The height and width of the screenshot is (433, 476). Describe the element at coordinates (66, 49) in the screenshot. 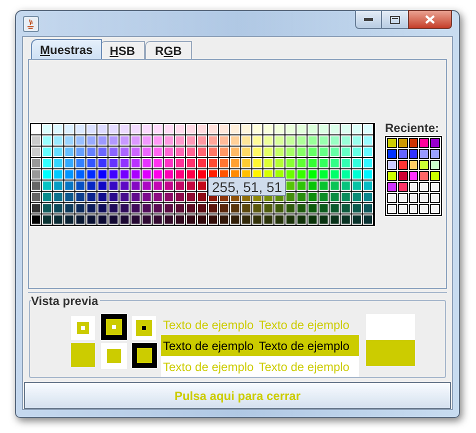

I see `tab: Muestras` at that location.